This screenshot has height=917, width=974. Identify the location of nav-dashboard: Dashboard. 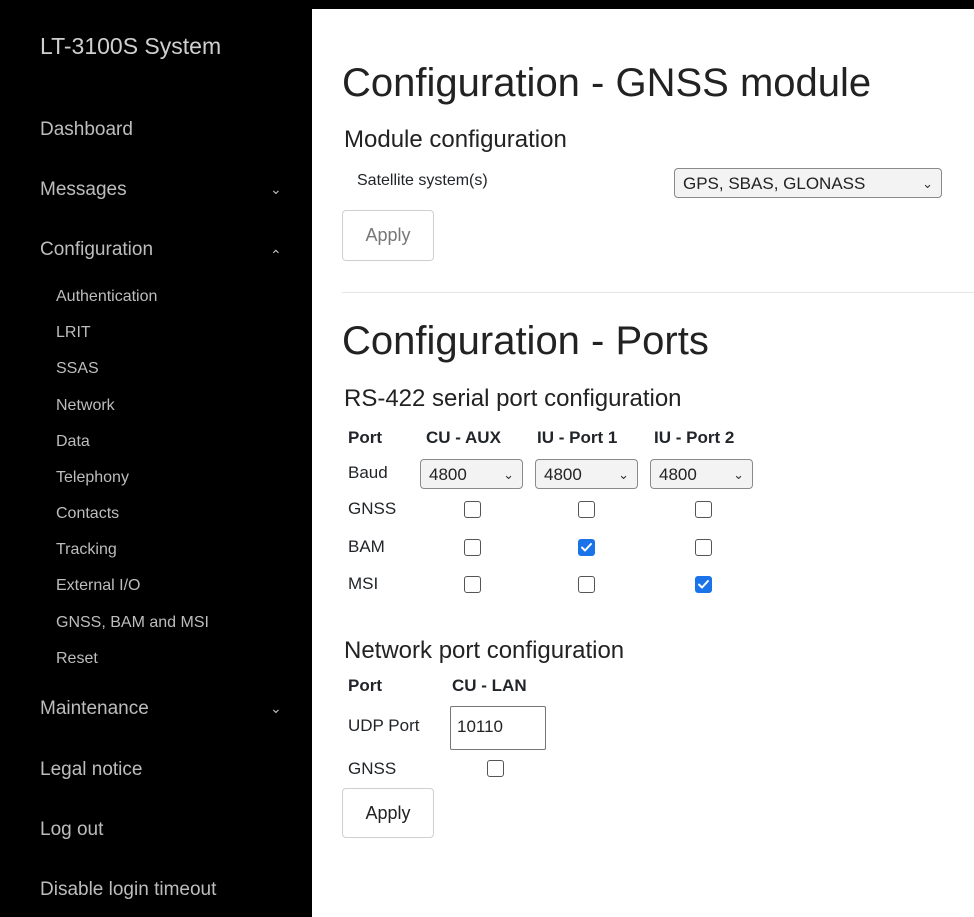
(165, 130).